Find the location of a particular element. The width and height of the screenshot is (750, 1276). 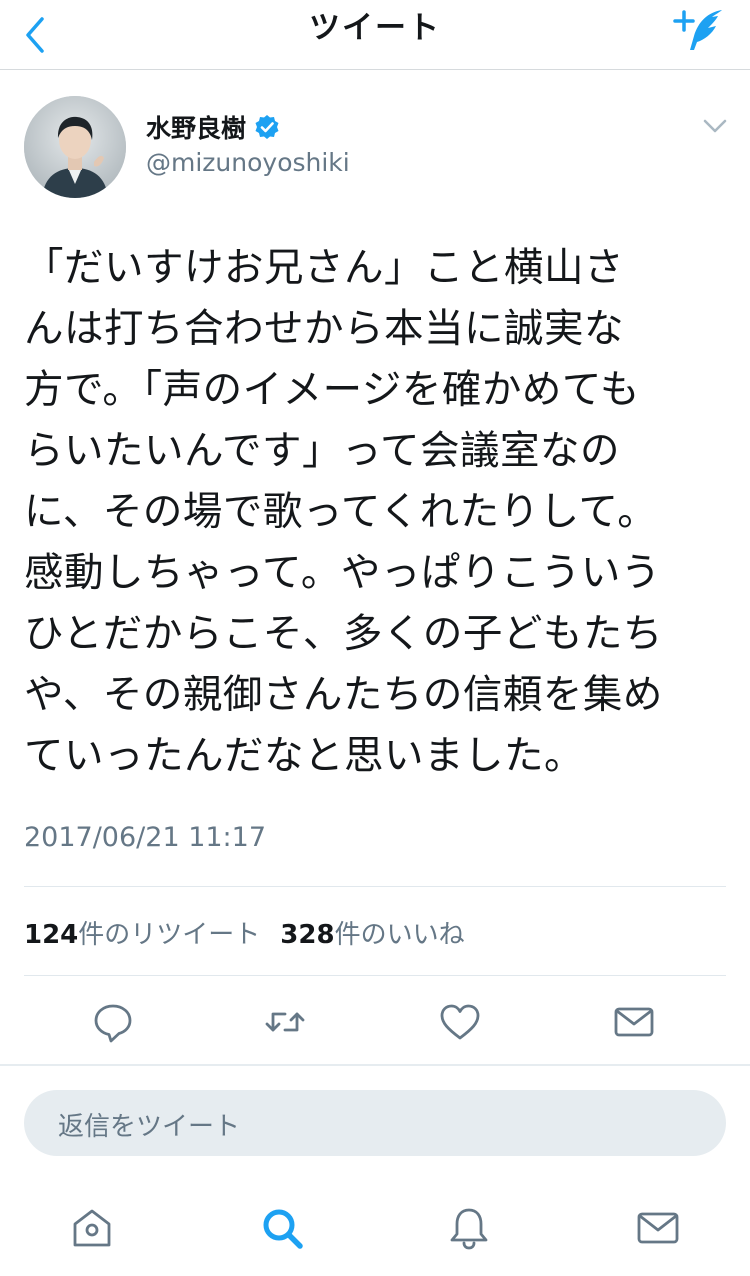

tab-search is located at coordinates (282, 1228).